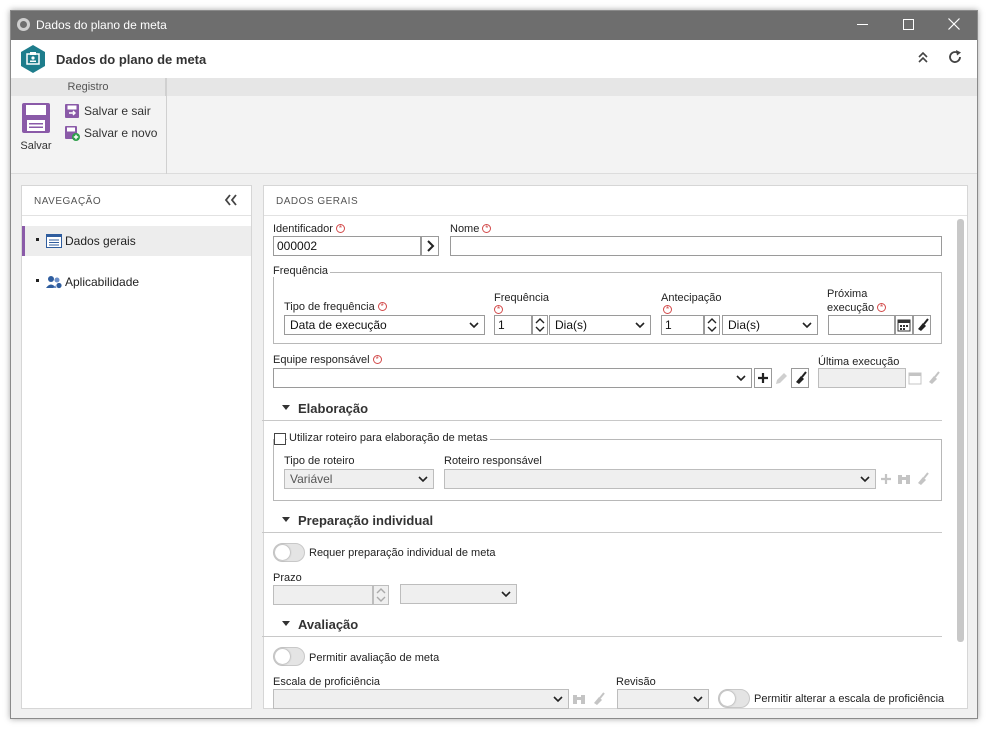  I want to click on next-execution-clear-button, so click(922, 325).